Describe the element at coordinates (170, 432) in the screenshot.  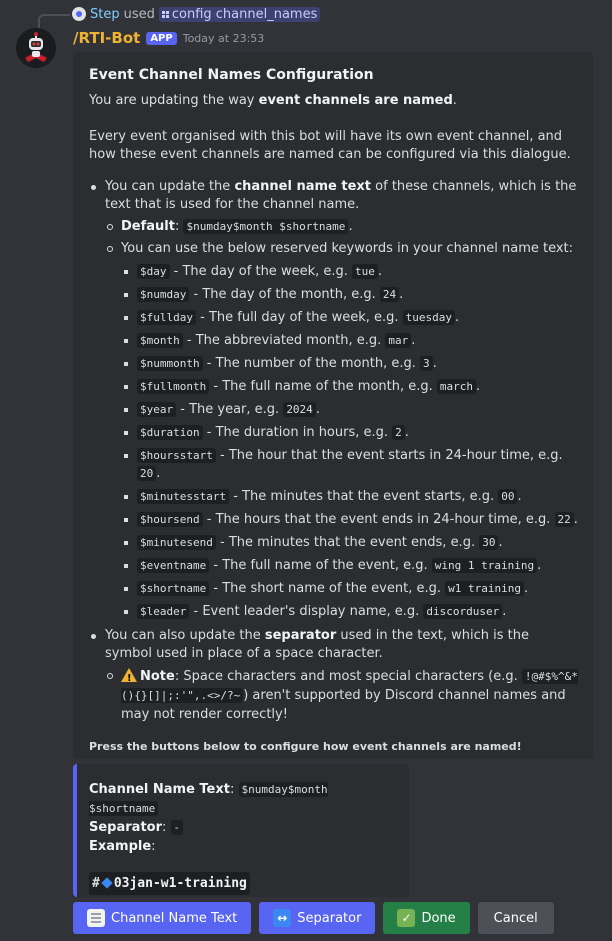
I see `keyword-code: $duration` at that location.